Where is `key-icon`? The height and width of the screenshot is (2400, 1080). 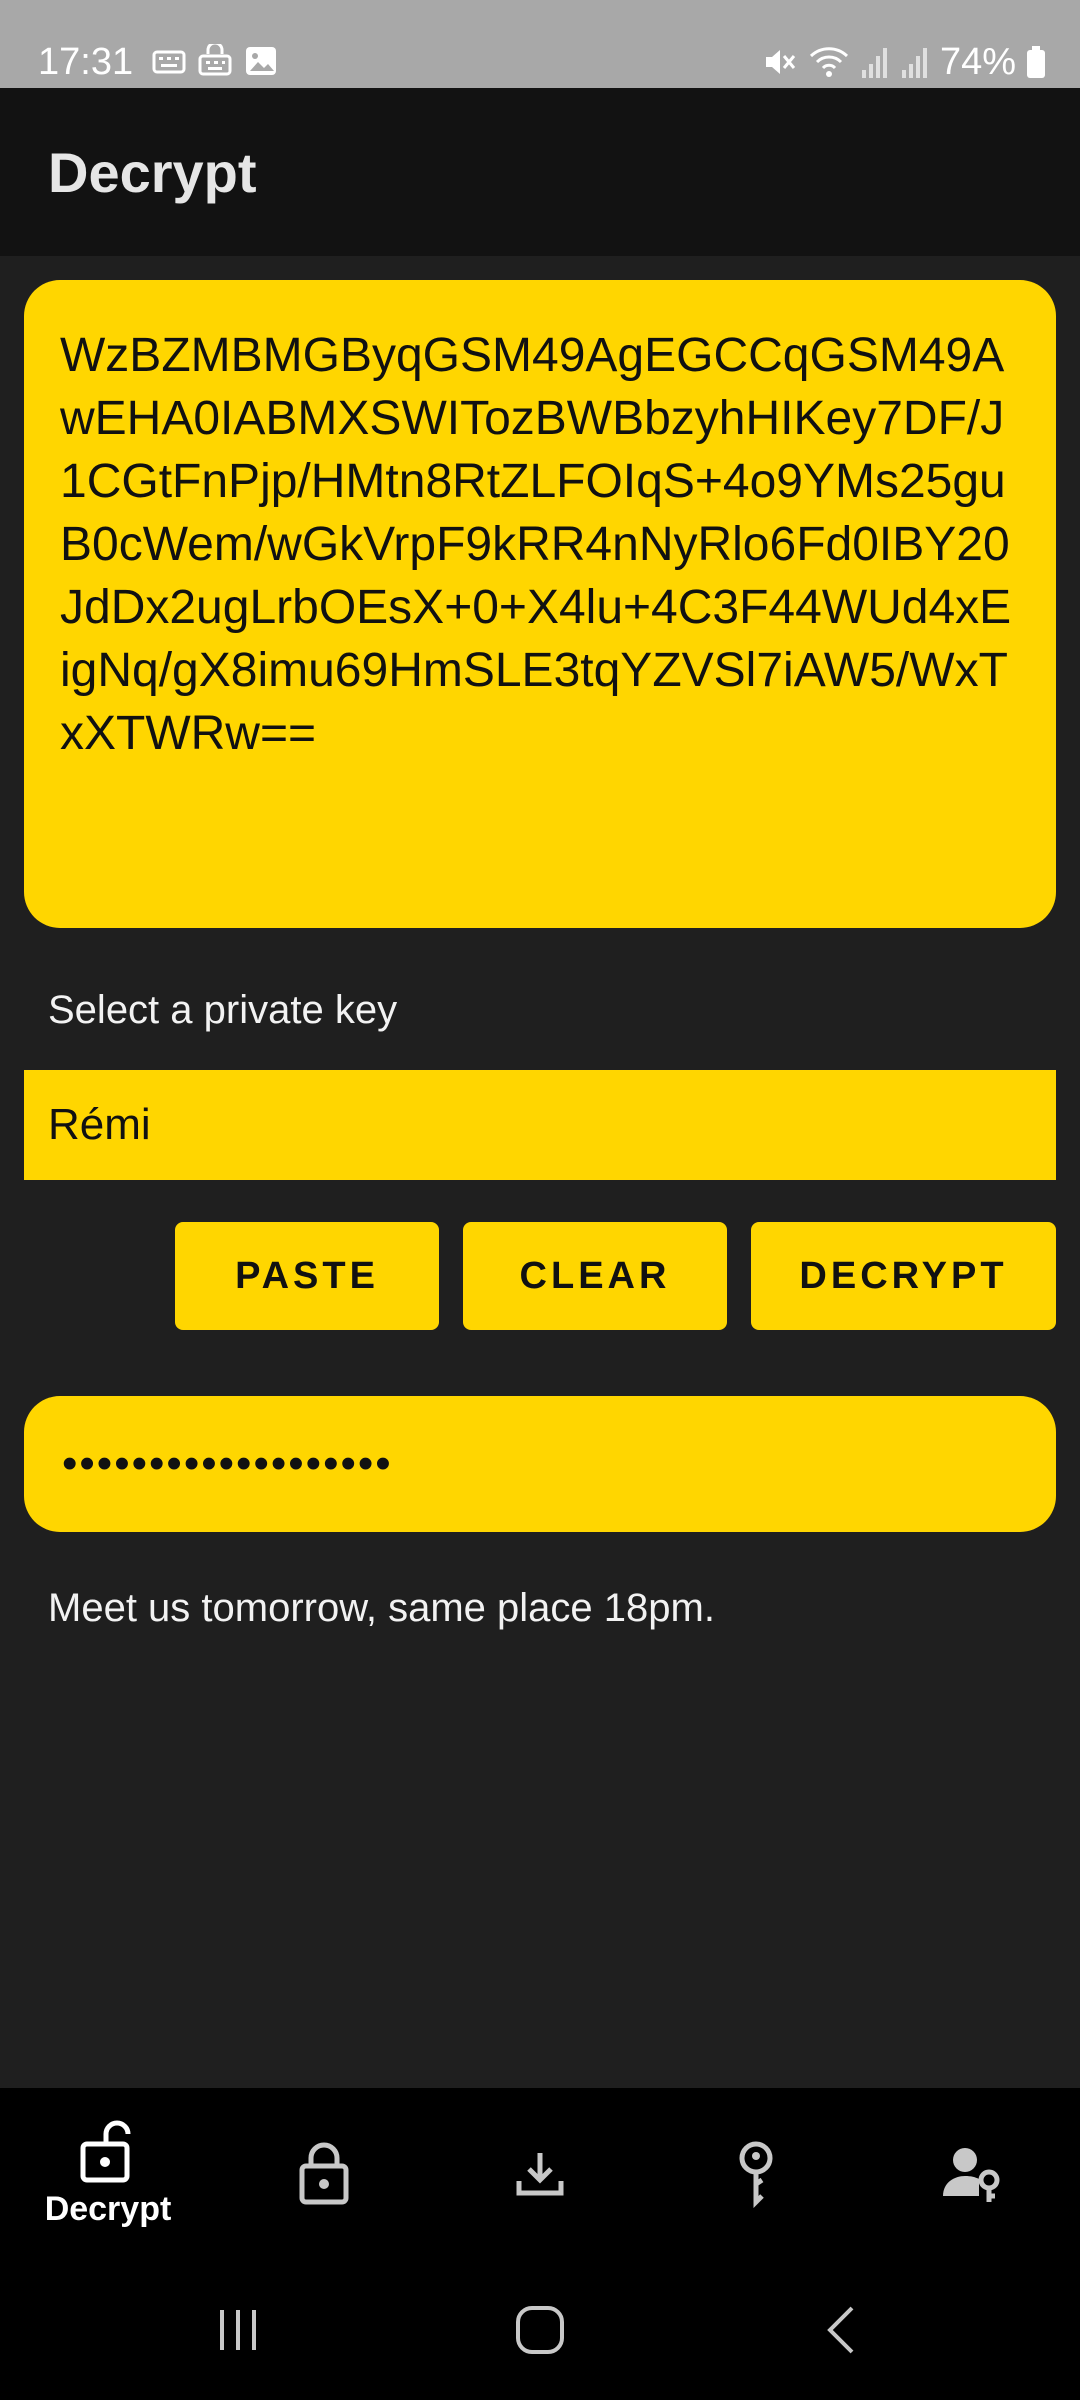 key-icon is located at coordinates (756, 2174).